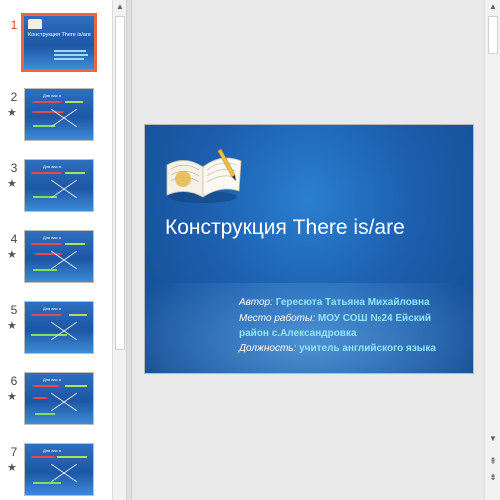 The width and height of the screenshot is (500, 500). I want to click on slide-thumbnail-3: Для вас я, so click(59, 185).